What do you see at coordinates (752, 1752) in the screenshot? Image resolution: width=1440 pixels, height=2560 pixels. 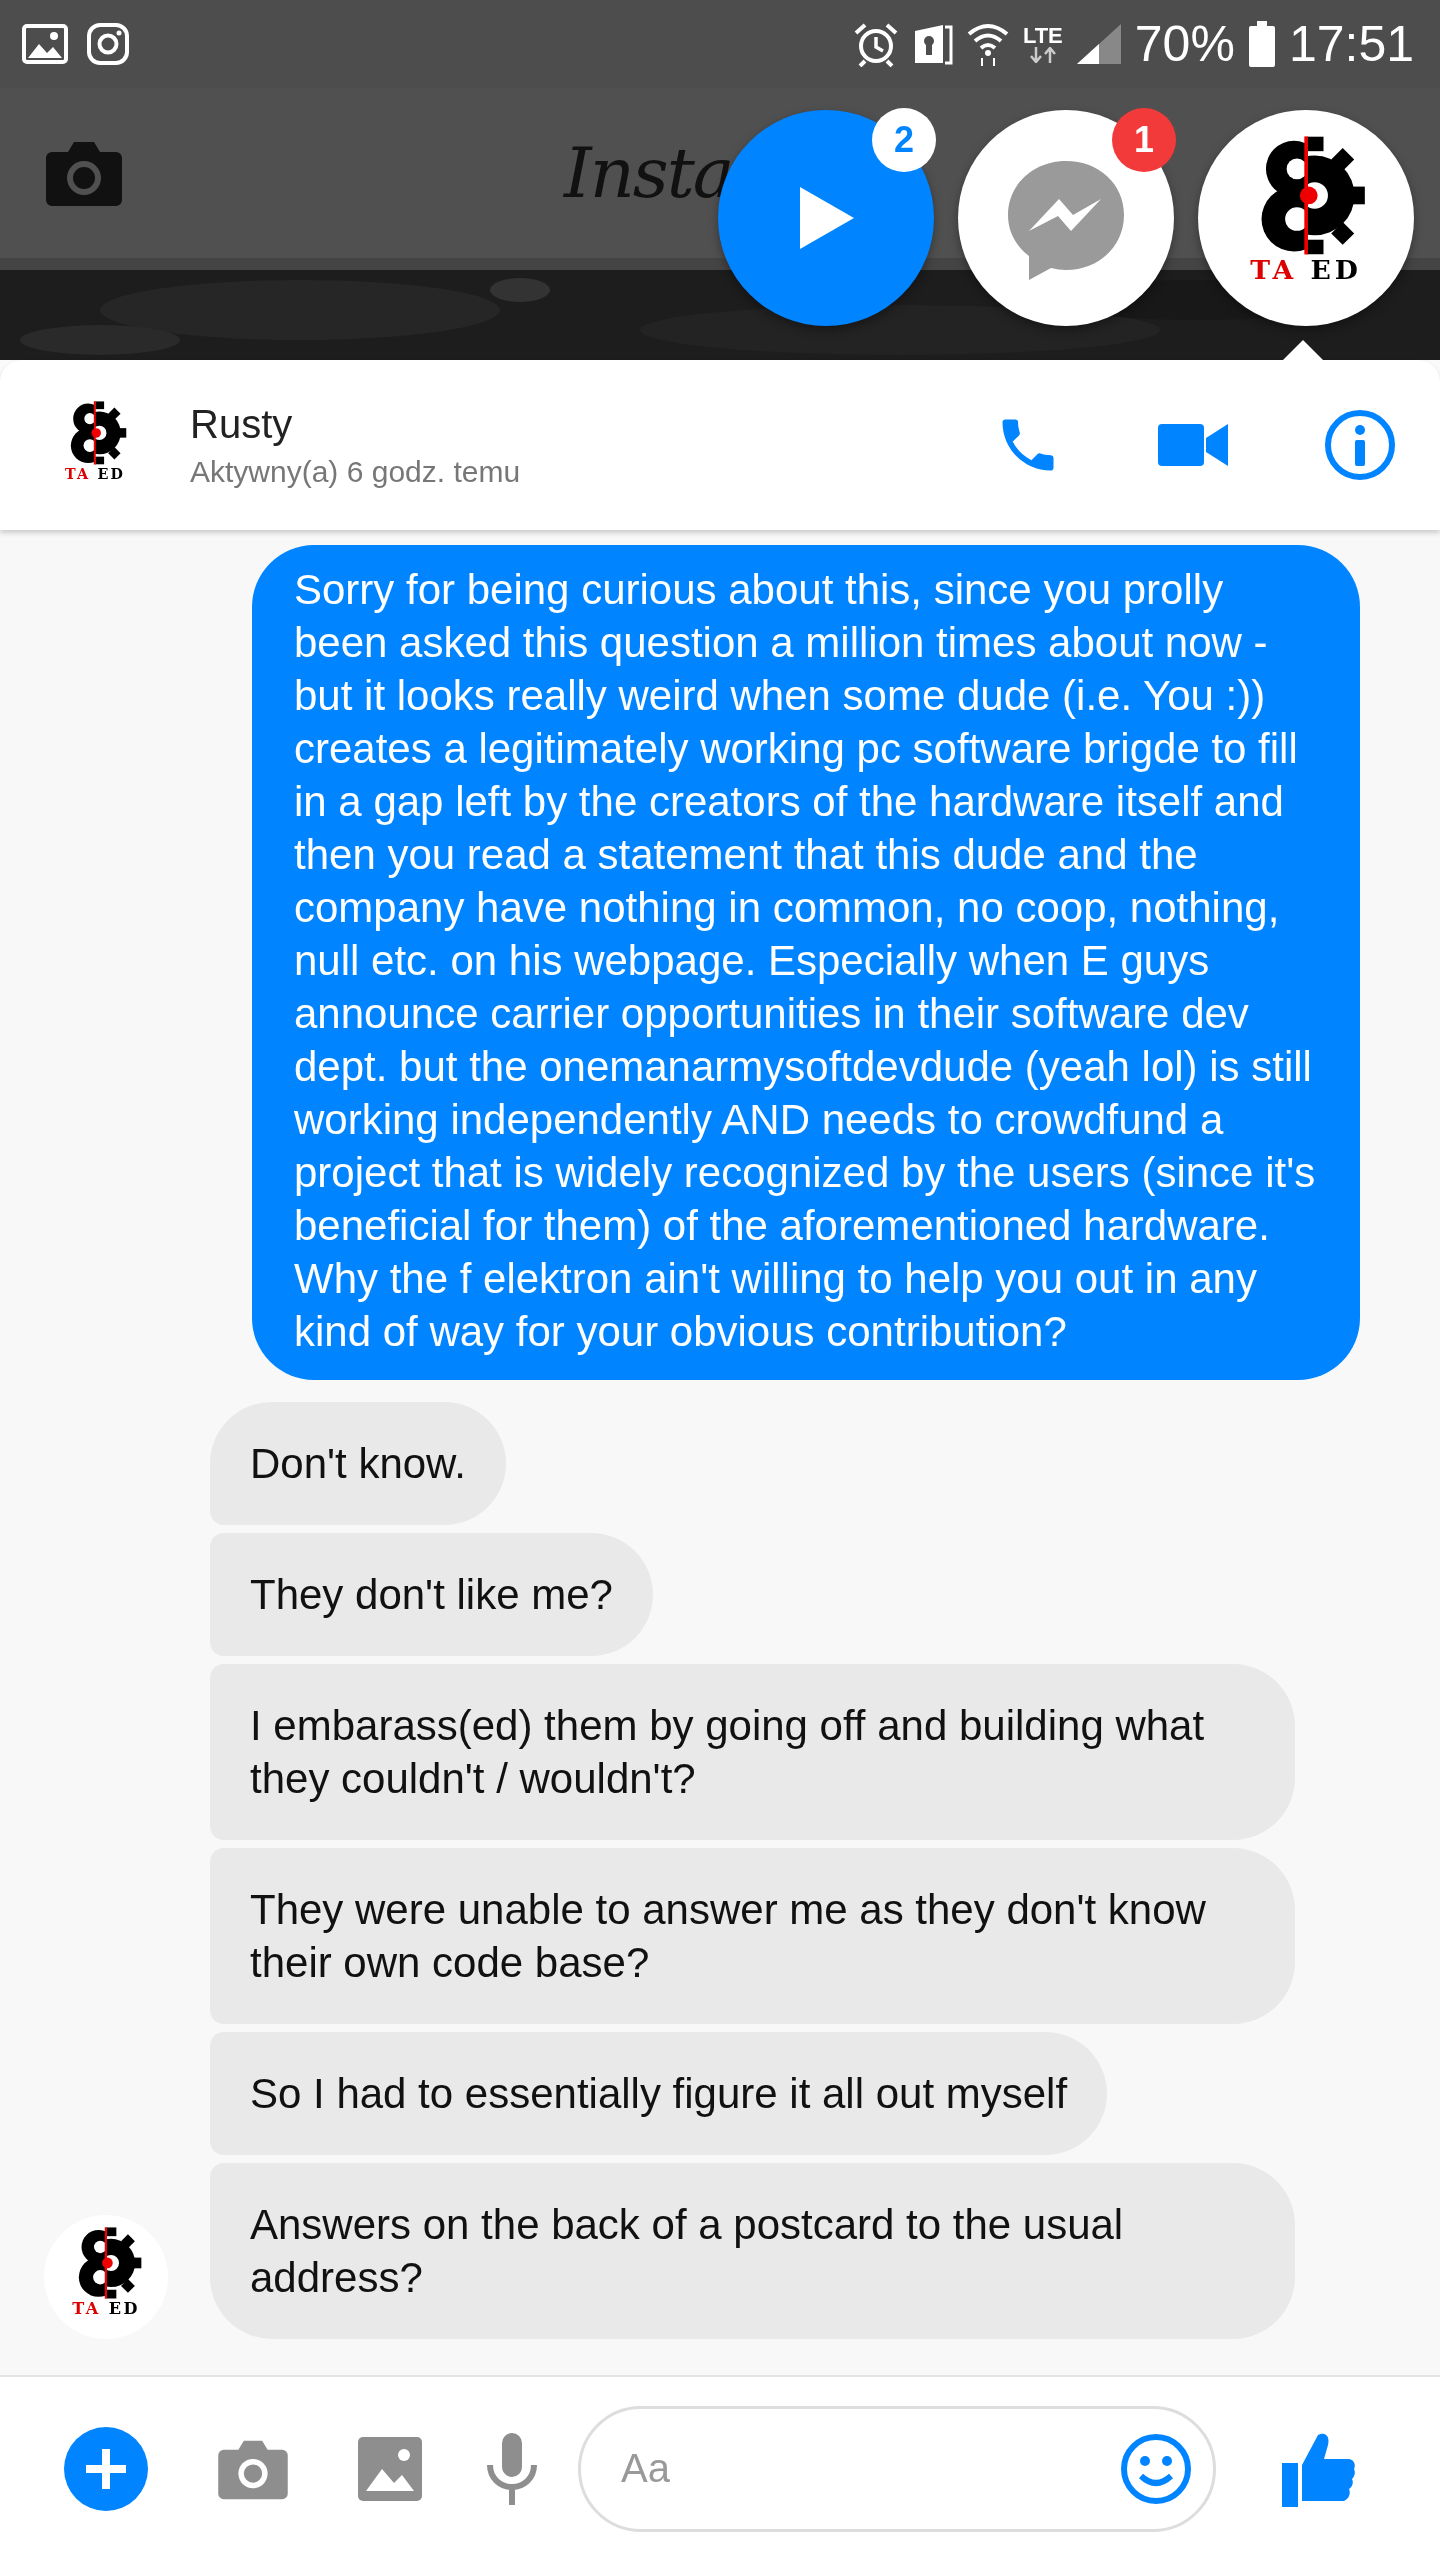 I see `received-message: I embarass(ed) them by going off and building what they couldn't / wouldn't?` at bounding box center [752, 1752].